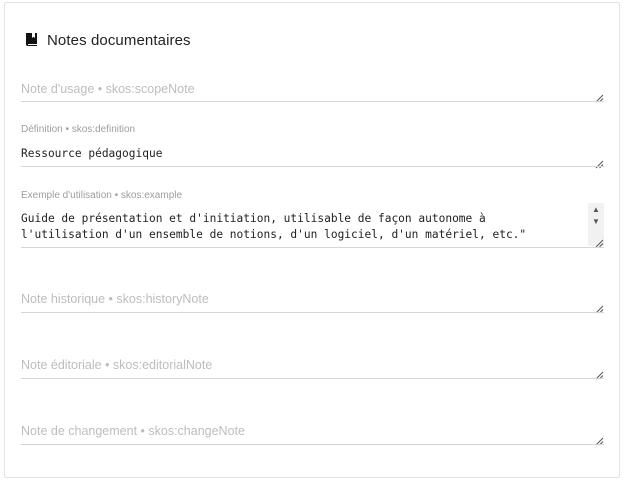  What do you see at coordinates (312, 301) in the screenshot?
I see `history-note-field: Note historique • skos:historyNote` at bounding box center [312, 301].